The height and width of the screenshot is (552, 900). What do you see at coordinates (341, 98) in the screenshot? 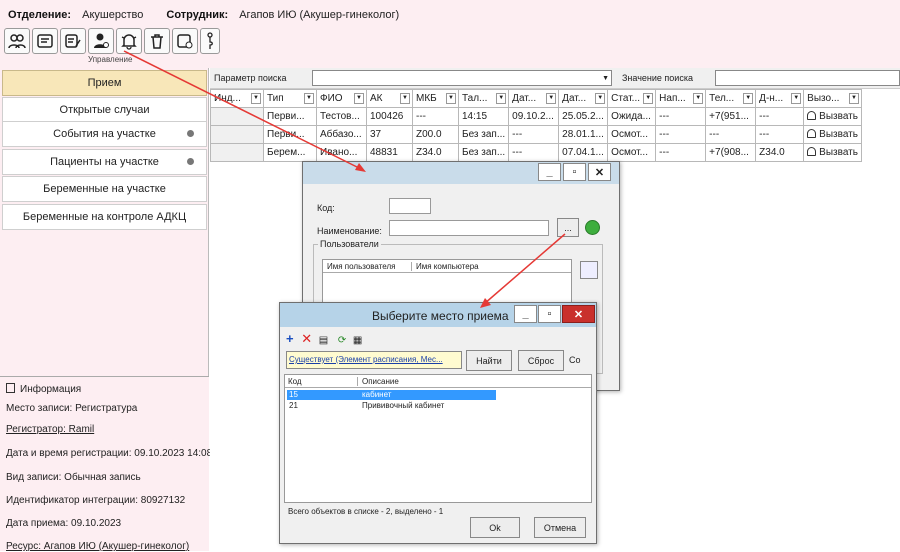
I see `column-header: ФИО ▼` at bounding box center [341, 98].